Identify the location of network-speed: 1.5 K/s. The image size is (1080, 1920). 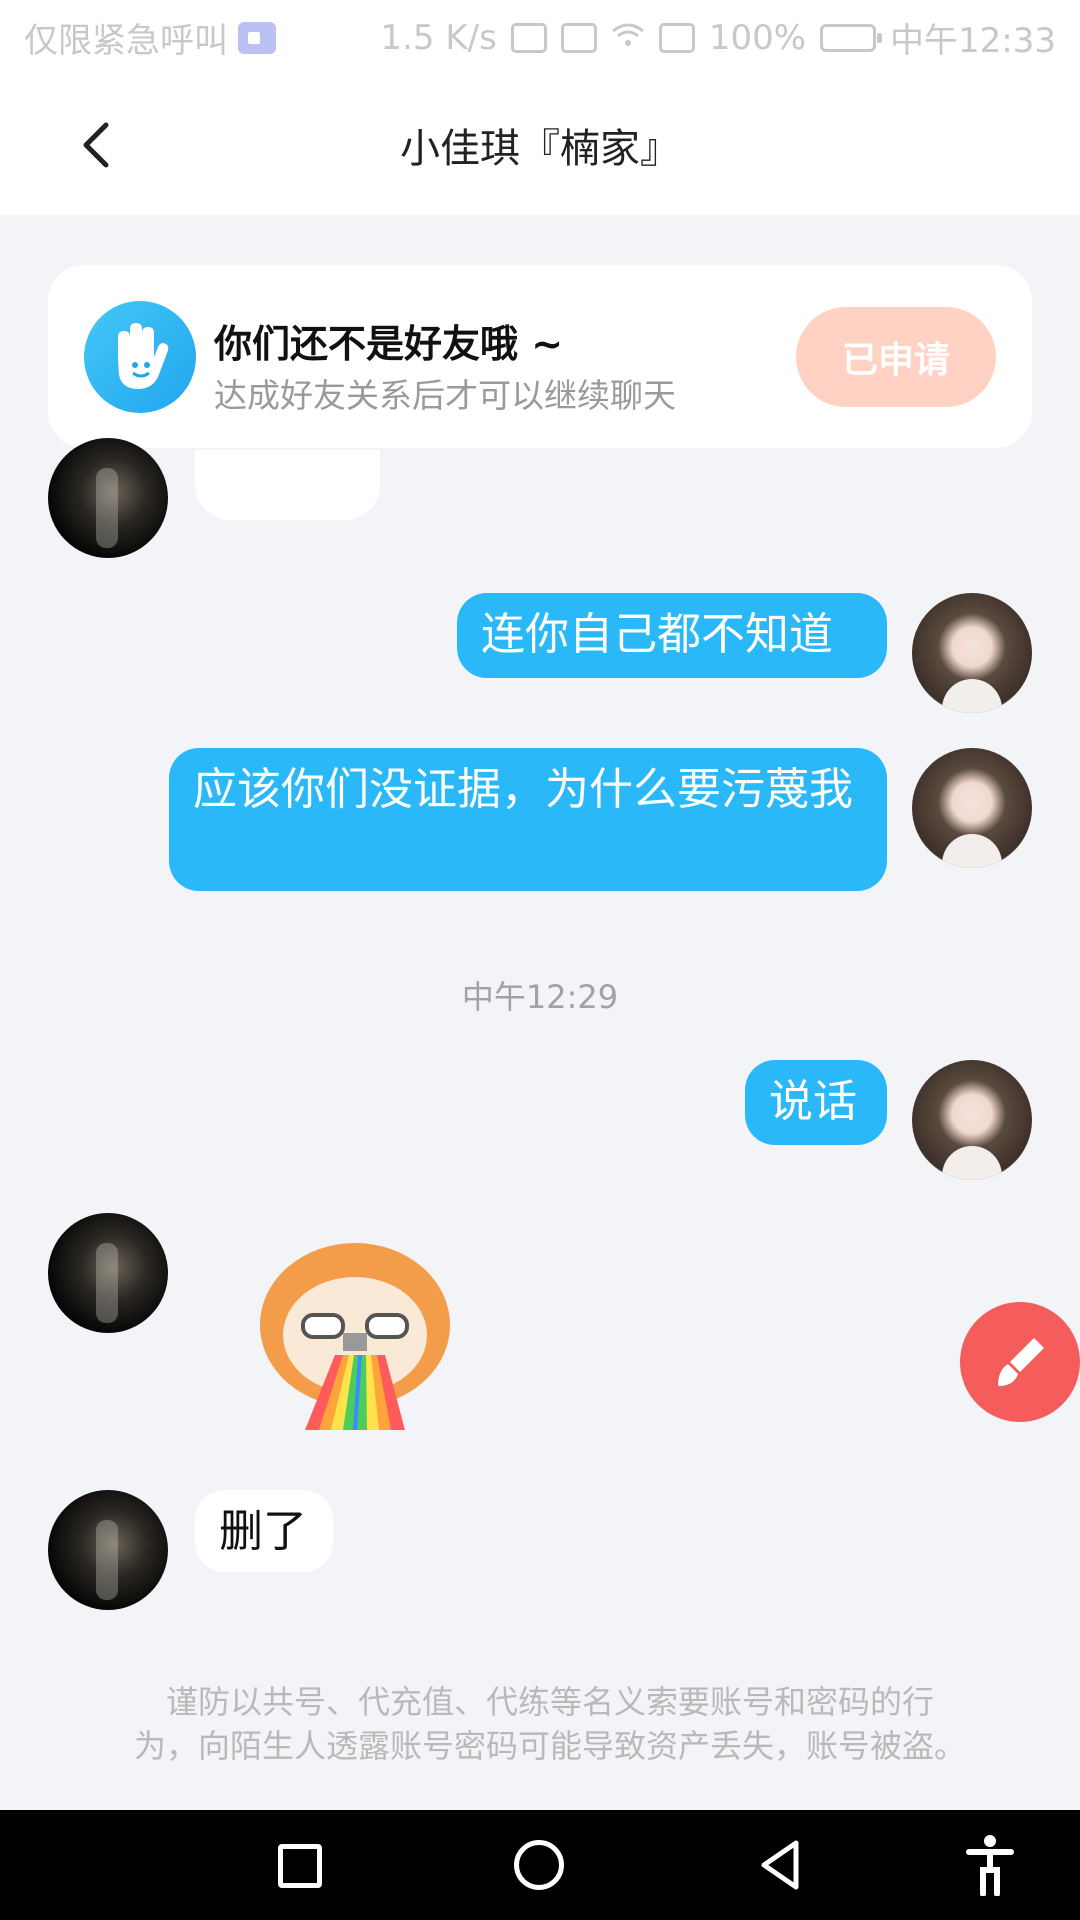
(438, 37).